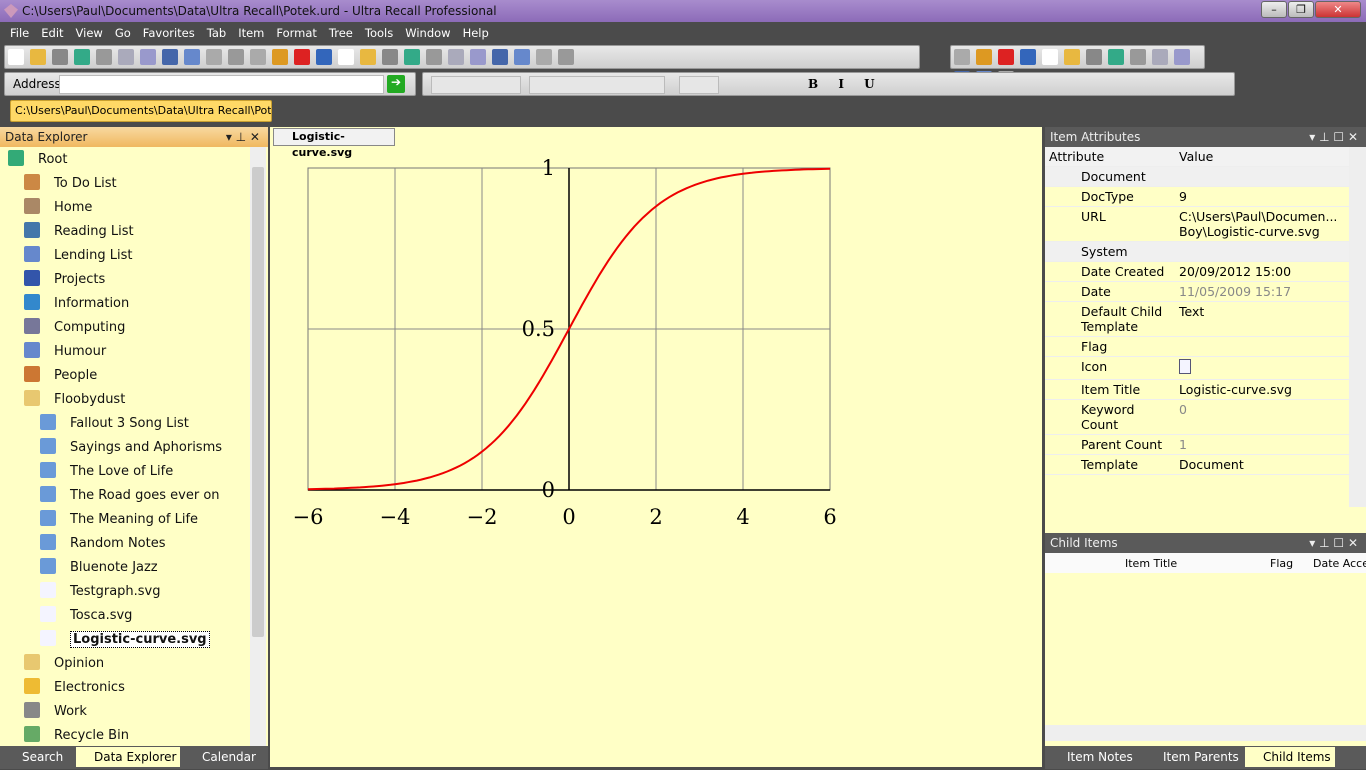  I want to click on attribute-row: System, so click(1197, 251).